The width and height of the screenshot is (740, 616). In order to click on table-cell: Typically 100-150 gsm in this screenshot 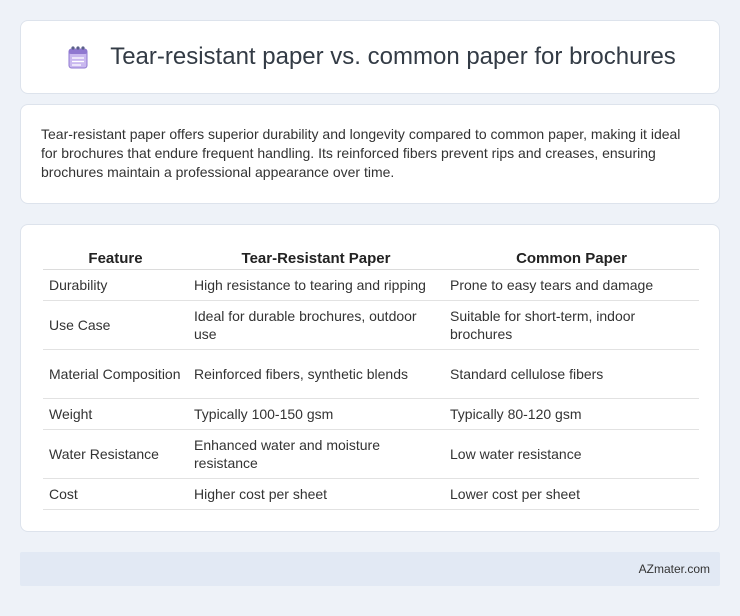, I will do `click(316, 414)`.